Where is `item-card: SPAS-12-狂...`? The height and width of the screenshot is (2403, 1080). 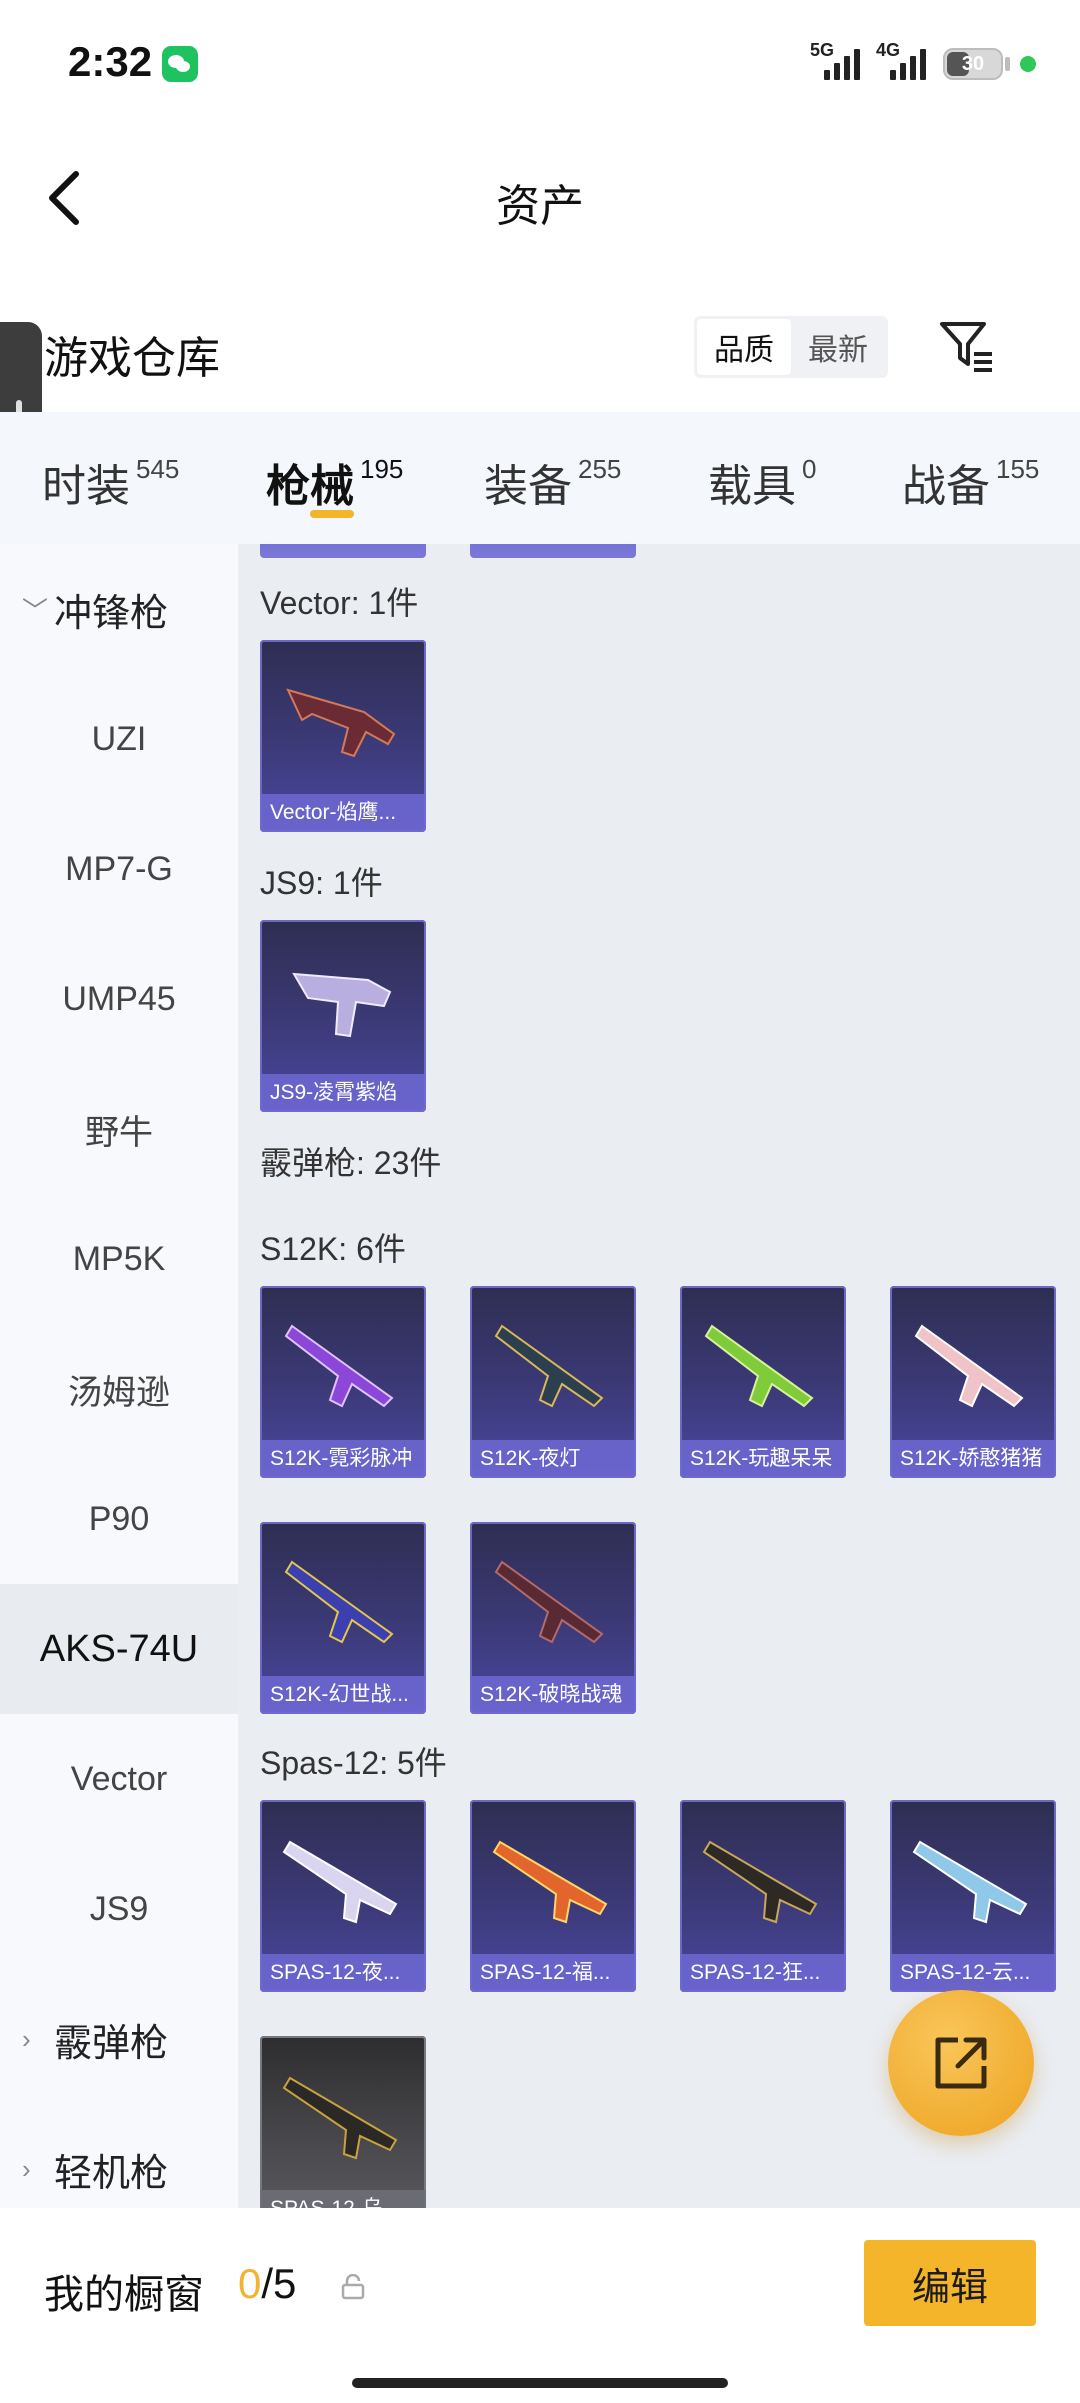
item-card: SPAS-12-狂... is located at coordinates (763, 1896).